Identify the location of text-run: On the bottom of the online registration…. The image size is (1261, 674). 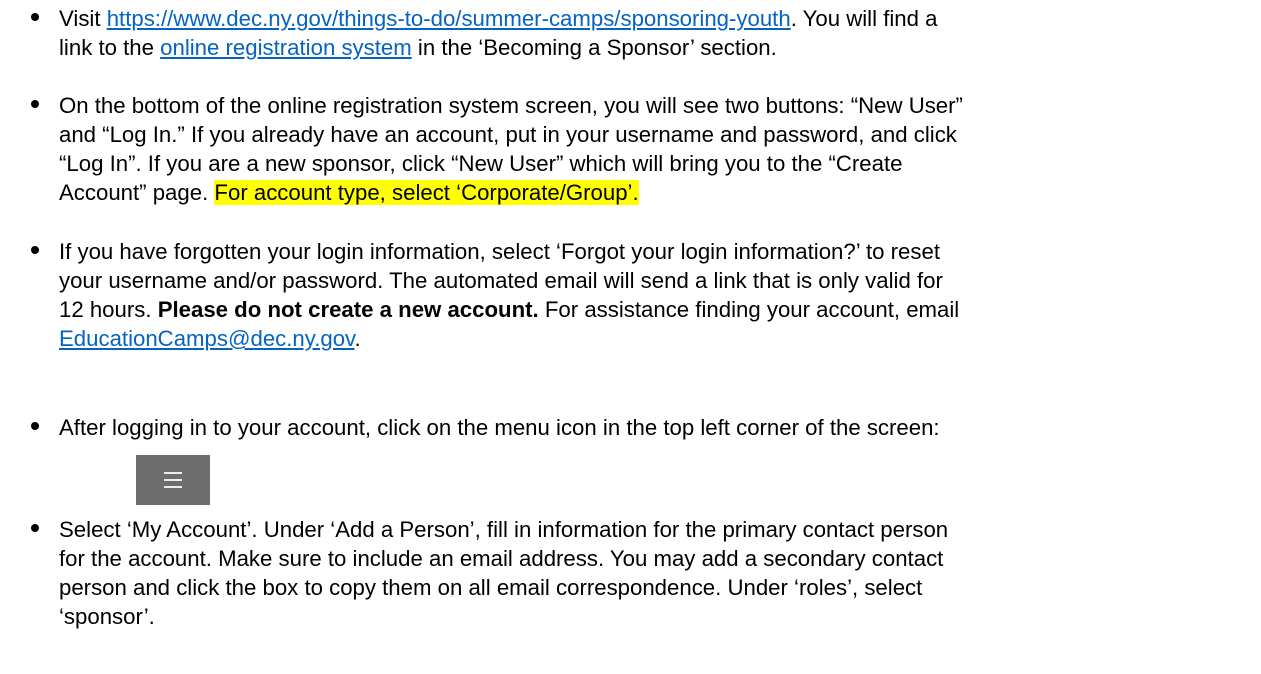
(511, 105).